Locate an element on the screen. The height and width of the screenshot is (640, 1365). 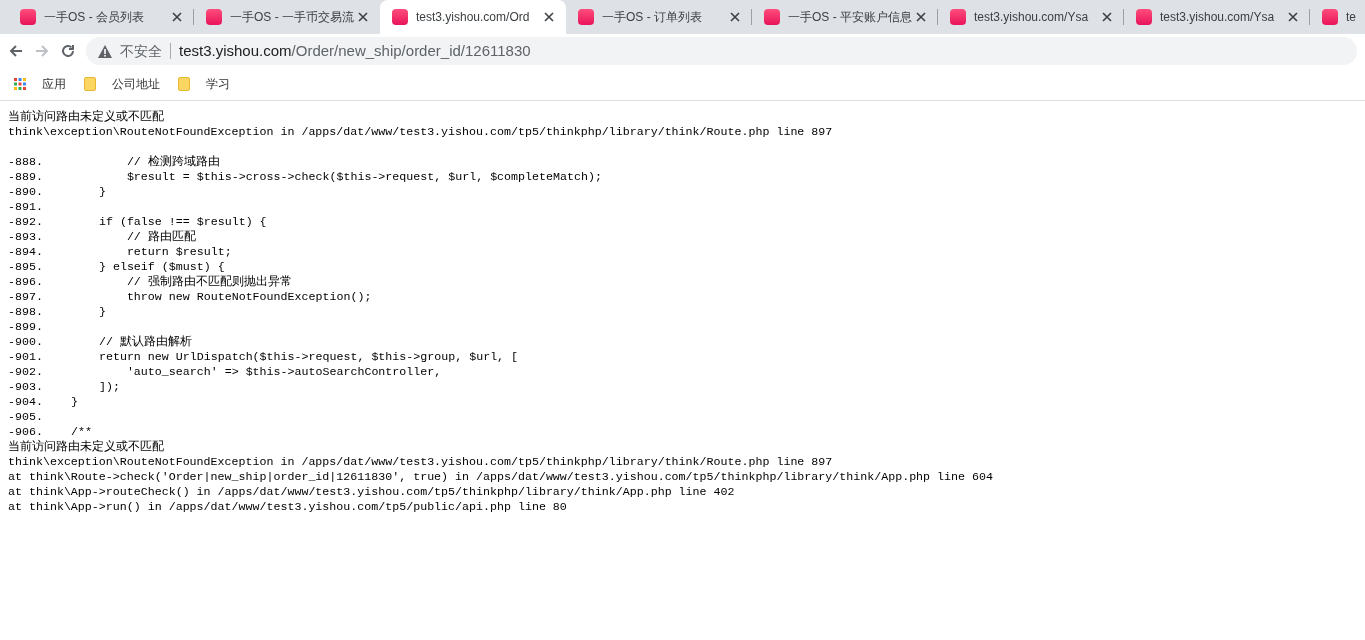
apps-grid-icon is located at coordinates (20, 84).